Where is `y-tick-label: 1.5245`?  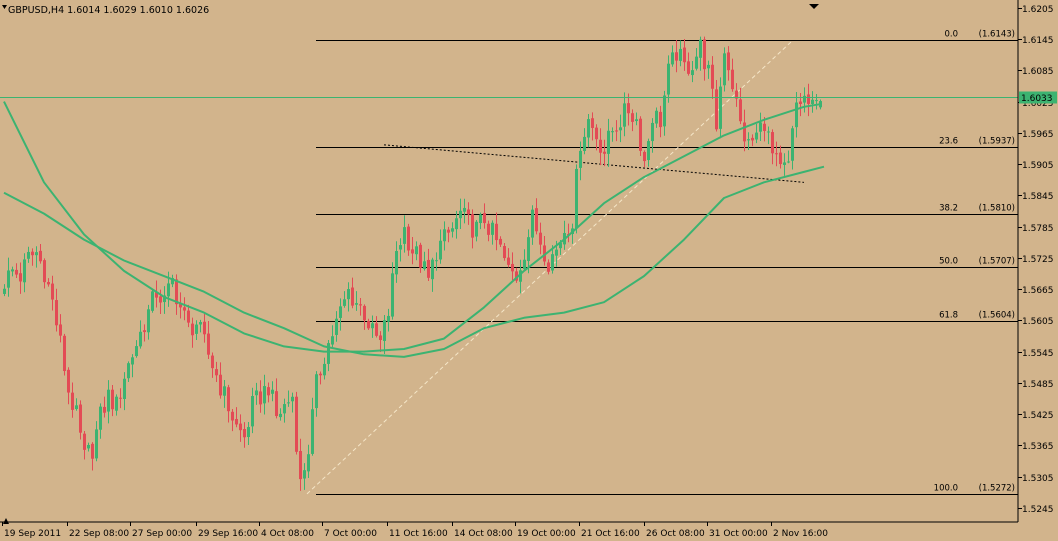
y-tick-label: 1.5245 is located at coordinates (1038, 510).